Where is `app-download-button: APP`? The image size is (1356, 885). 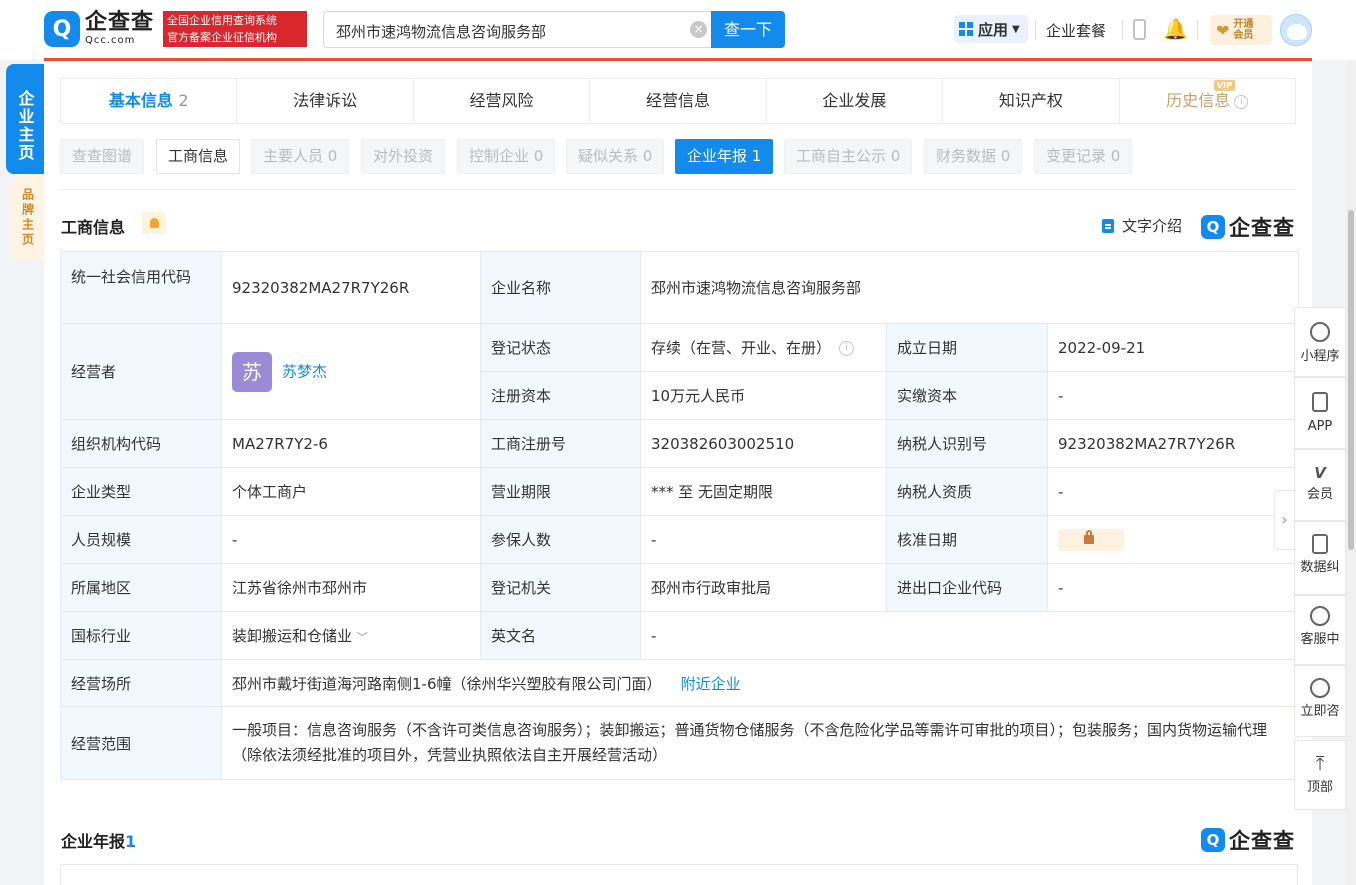 app-download-button: APP is located at coordinates (1320, 413).